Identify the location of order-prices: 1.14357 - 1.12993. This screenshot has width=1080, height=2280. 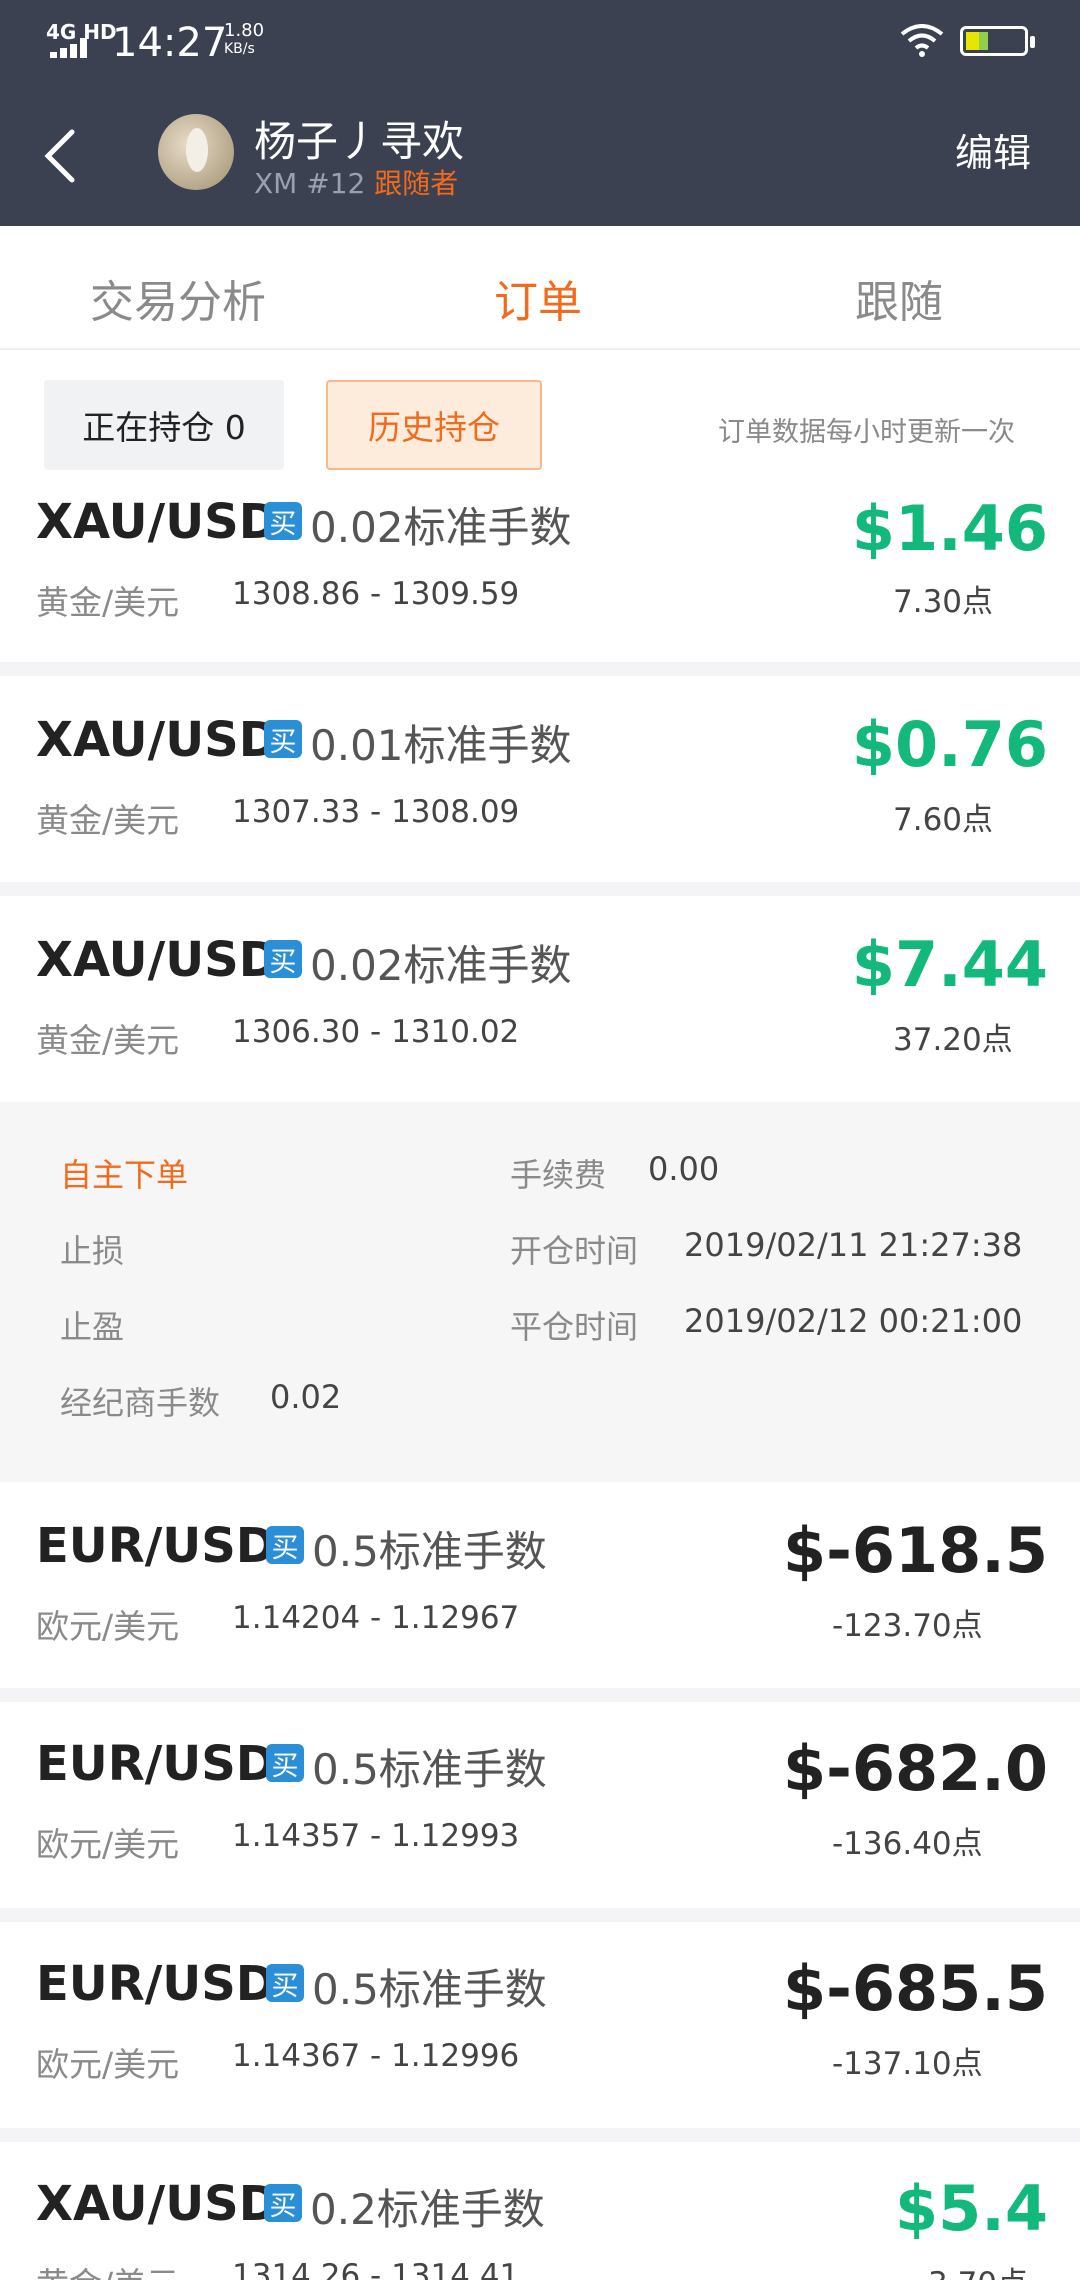
(376, 1836).